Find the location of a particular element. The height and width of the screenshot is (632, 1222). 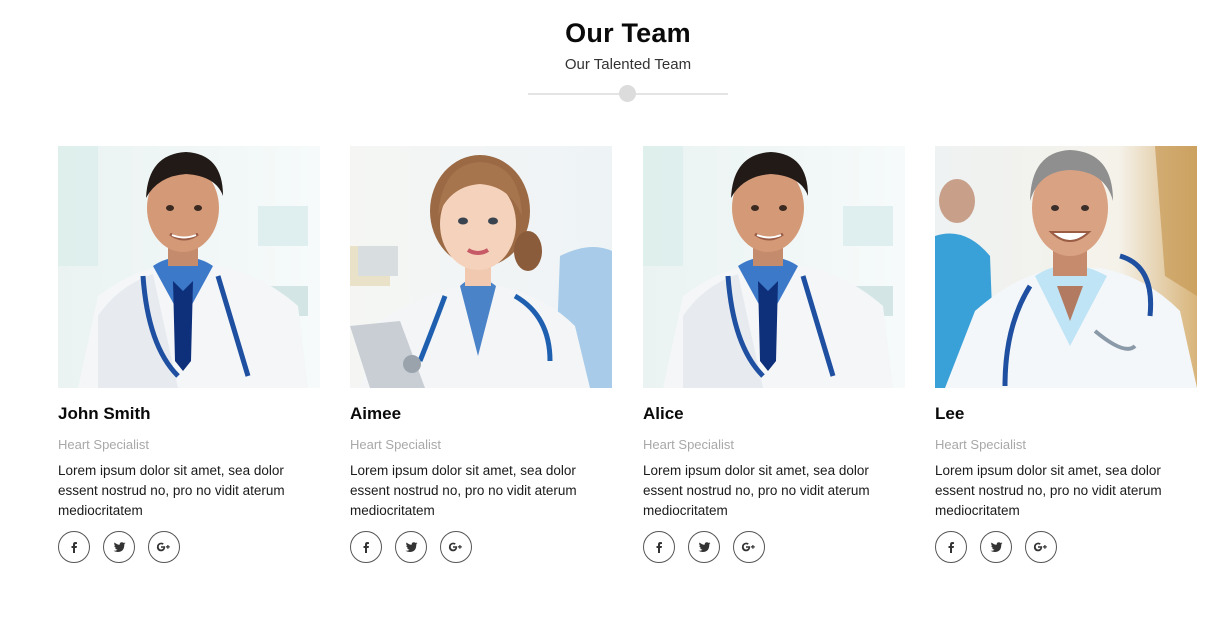

member-name: John Smith is located at coordinates (104, 413).